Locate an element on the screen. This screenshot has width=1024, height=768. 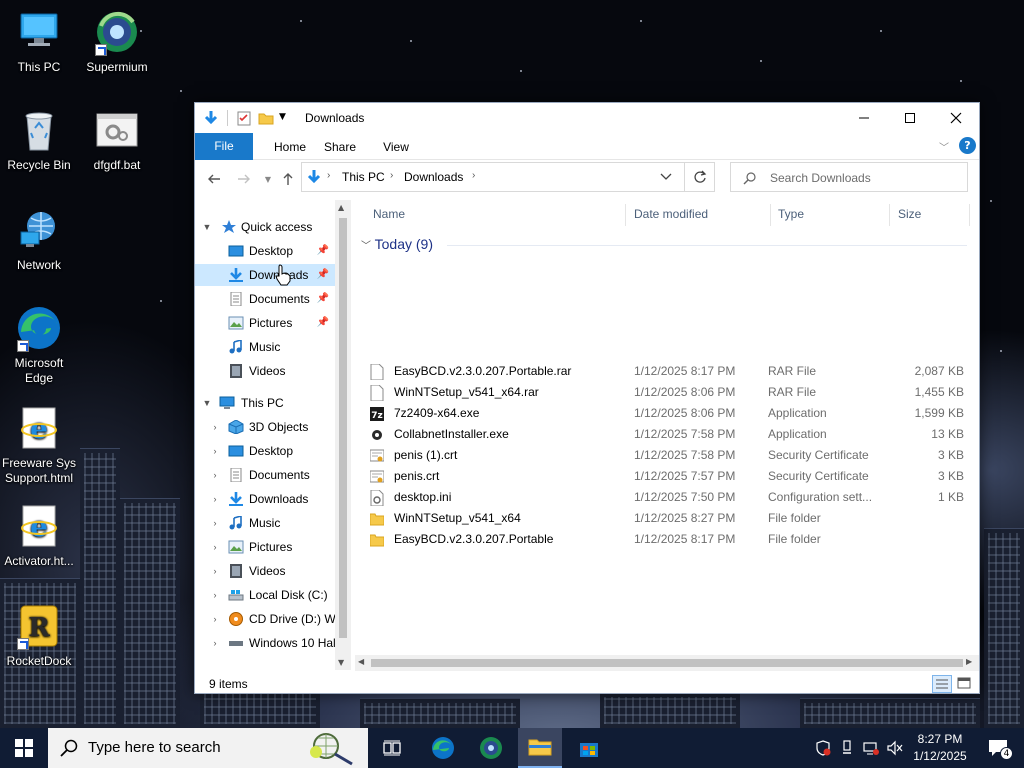
close-button is located at coordinates (956, 118).